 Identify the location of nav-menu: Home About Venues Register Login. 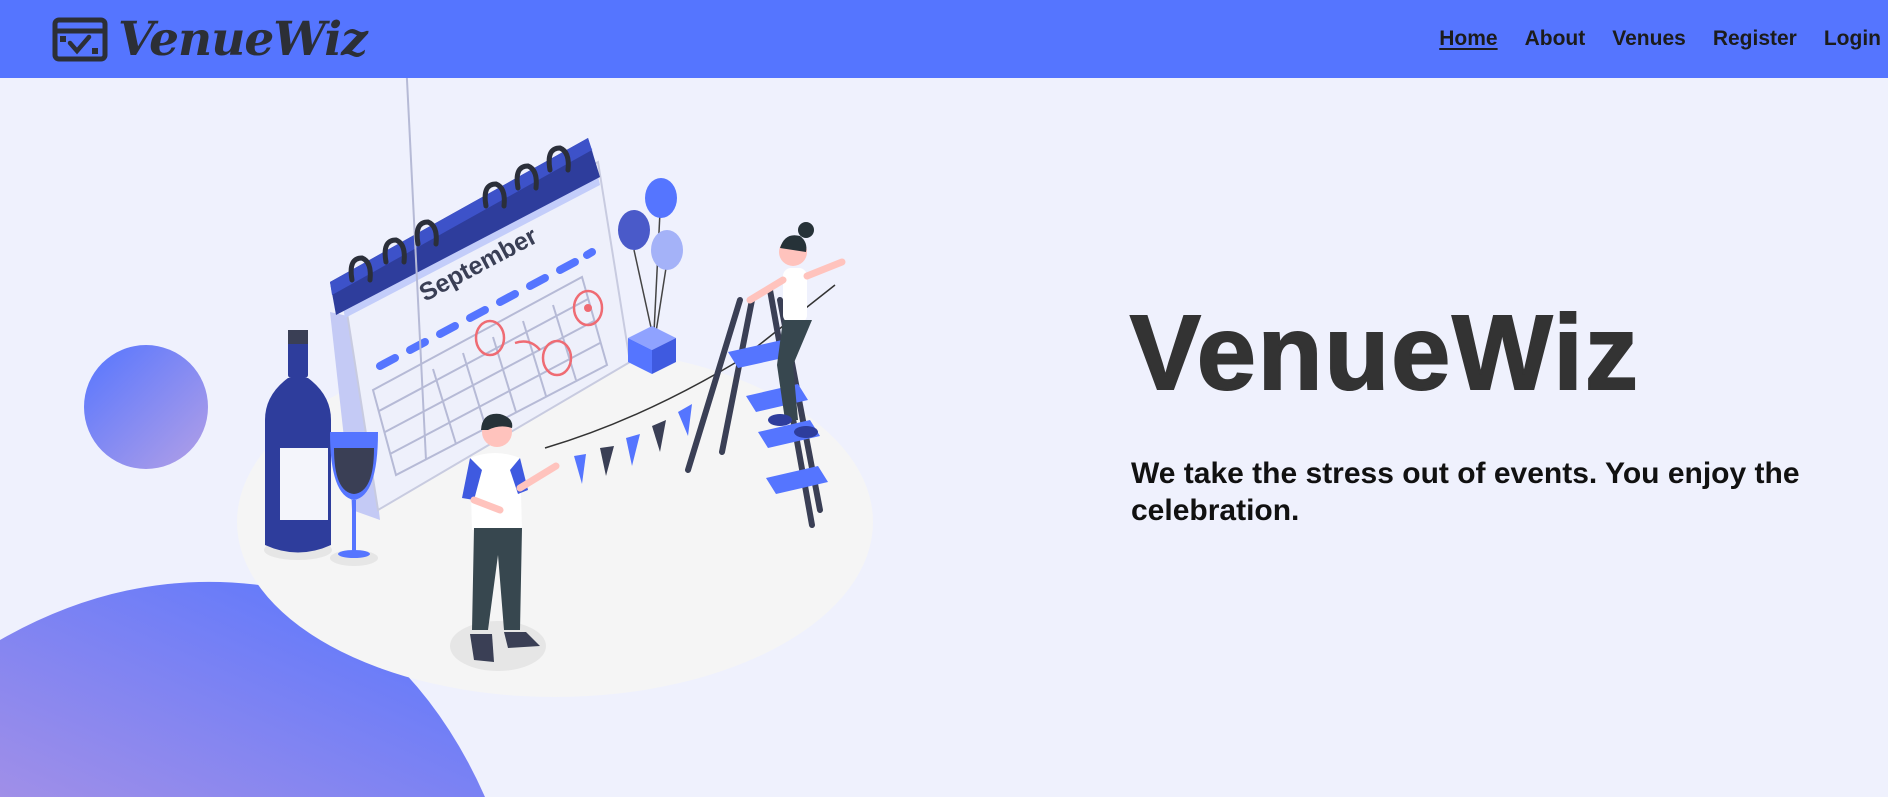
(1650, 39).